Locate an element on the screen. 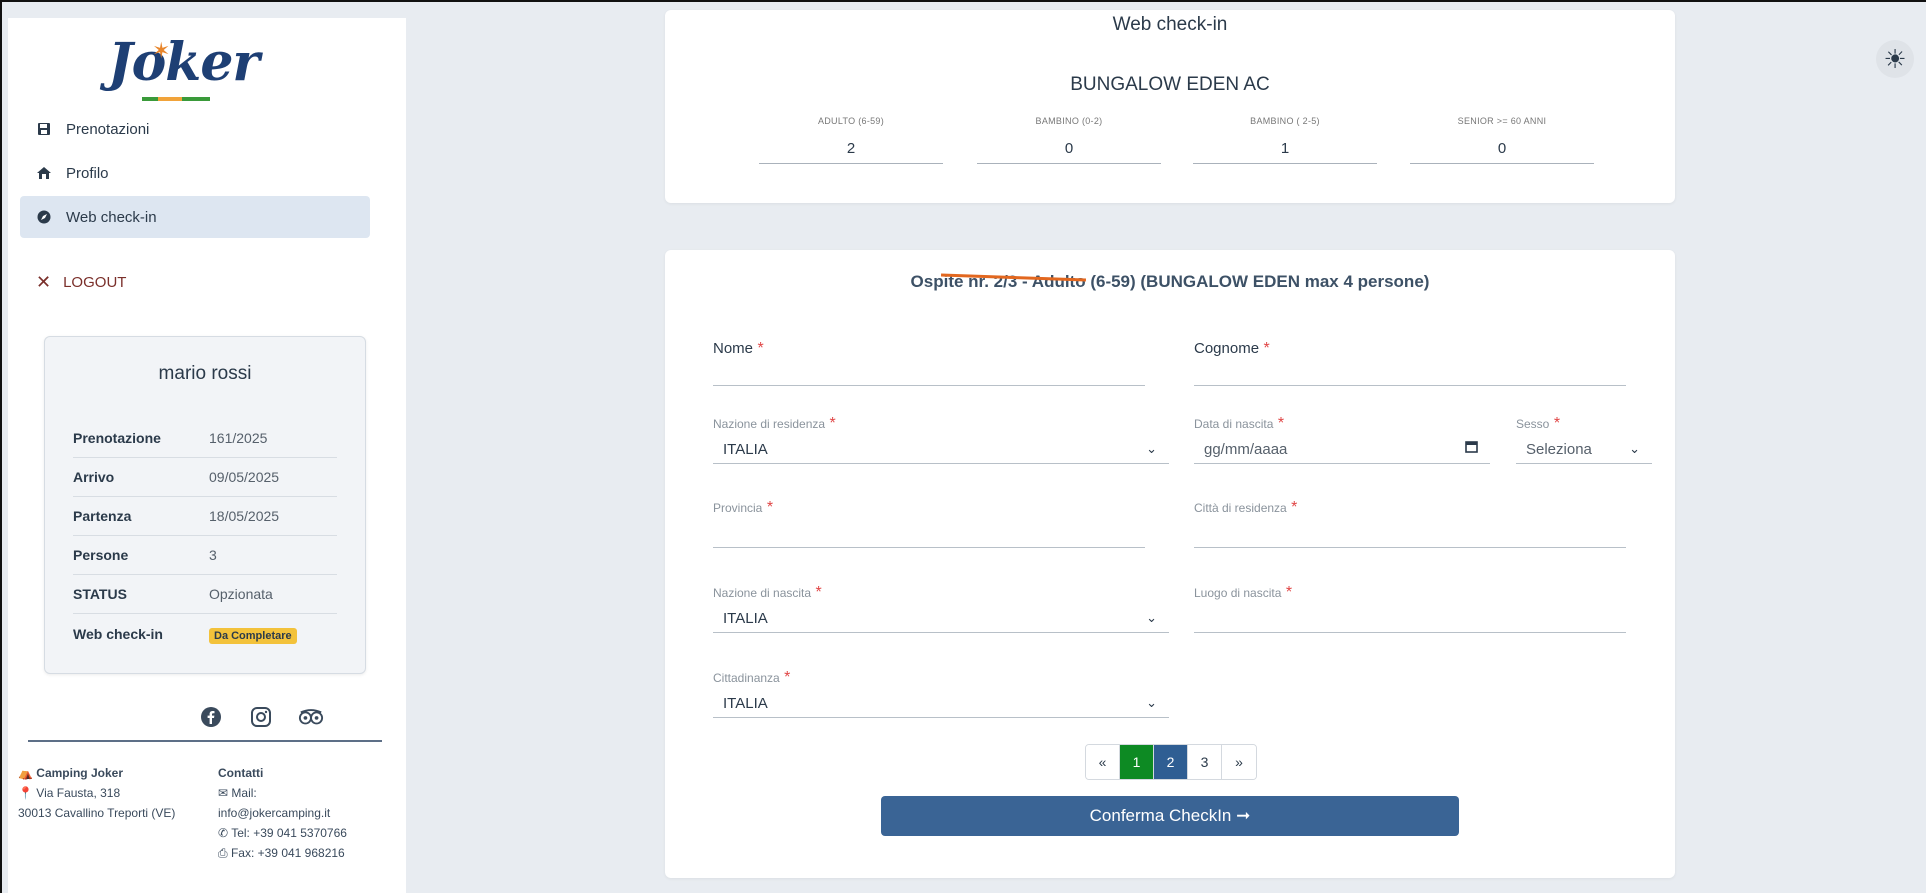  logout-label: LOGOUT is located at coordinates (95, 282).